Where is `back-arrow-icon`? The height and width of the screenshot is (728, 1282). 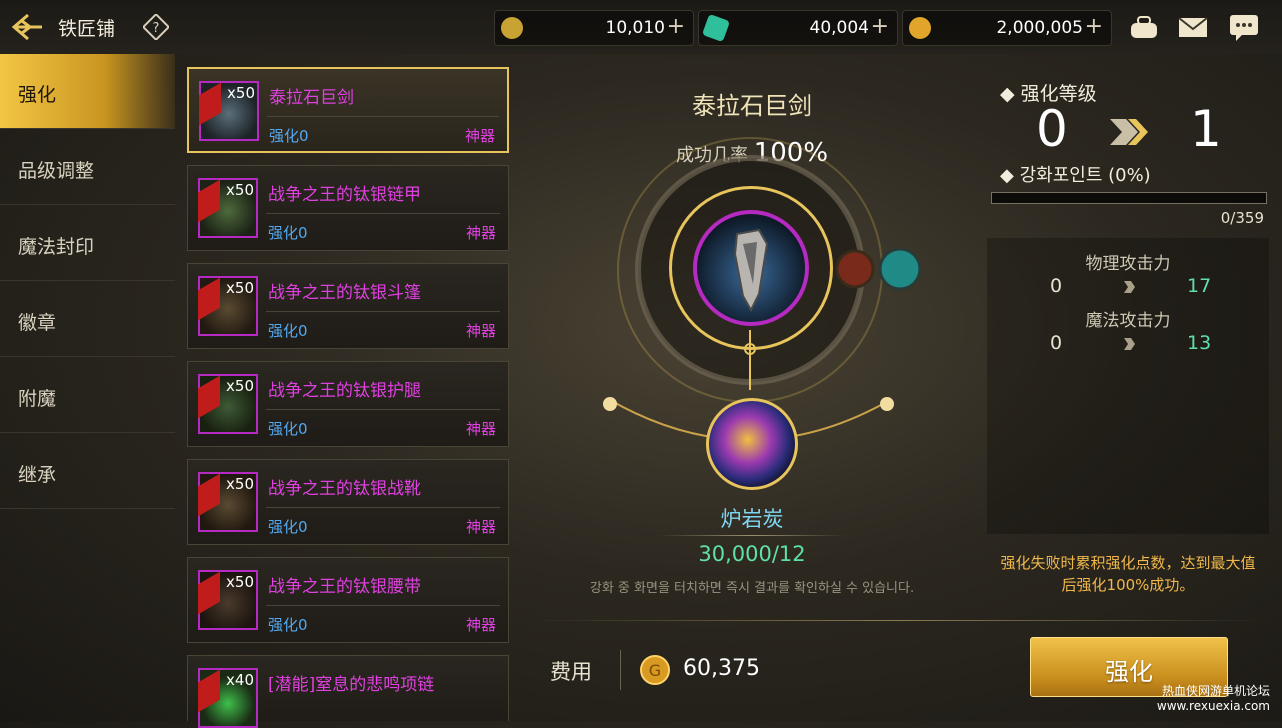 back-arrow-icon is located at coordinates (28, 27).